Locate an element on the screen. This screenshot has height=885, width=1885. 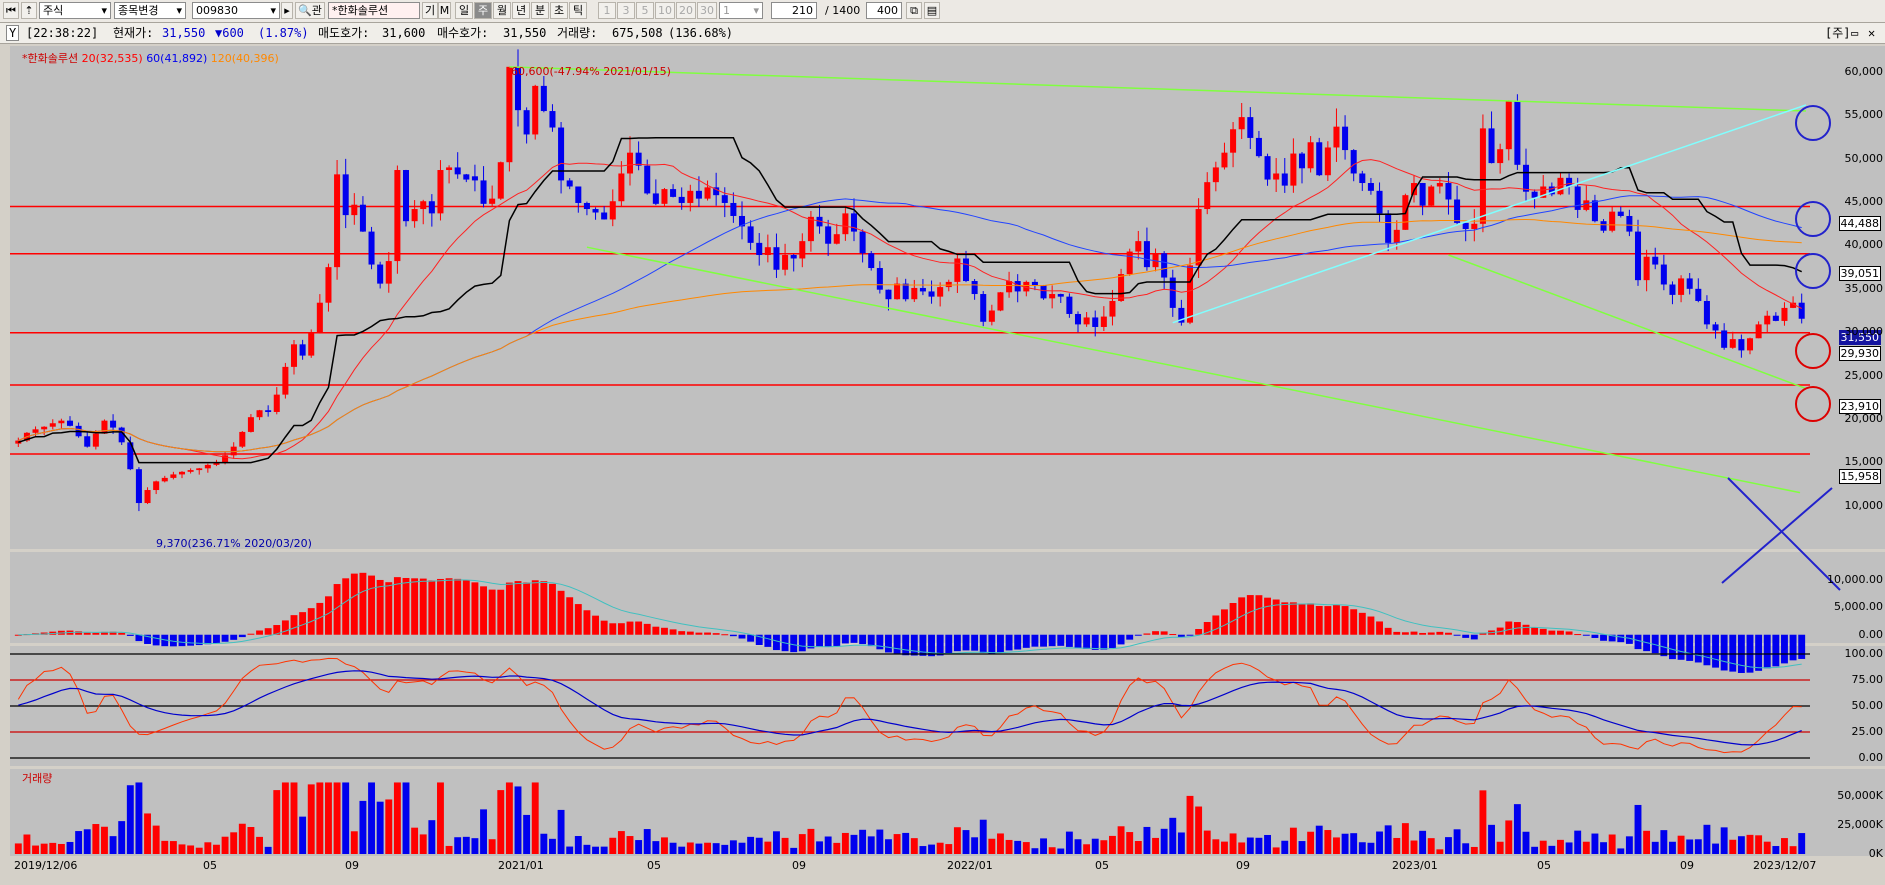
stoch-d-line is located at coordinates (910, 708).